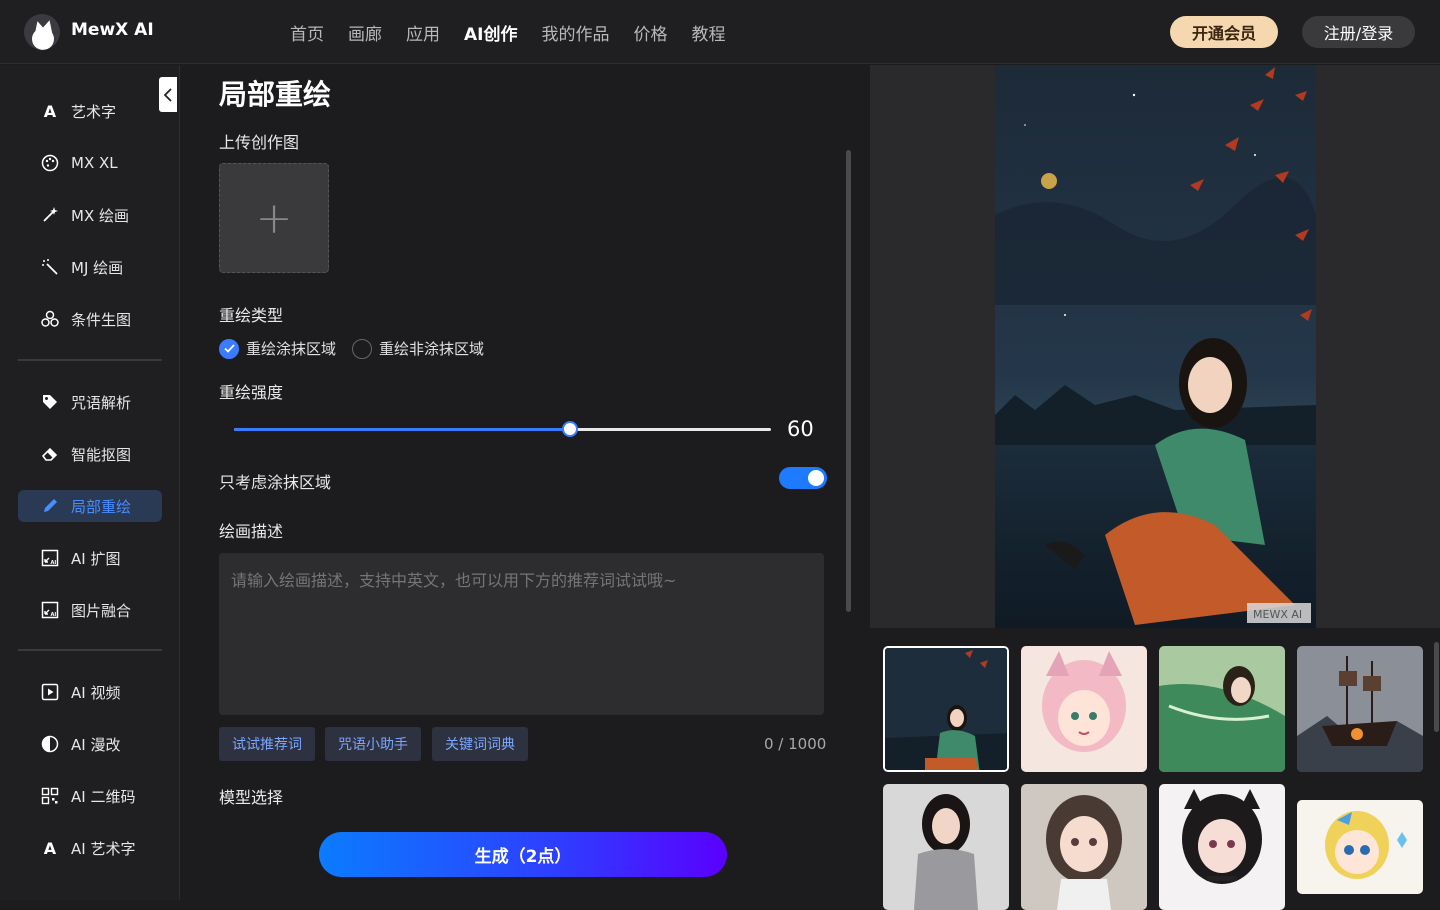 The height and width of the screenshot is (910, 1440). Describe the element at coordinates (94, 111) in the screenshot. I see `sidebar-item-label: 艺术字` at that location.